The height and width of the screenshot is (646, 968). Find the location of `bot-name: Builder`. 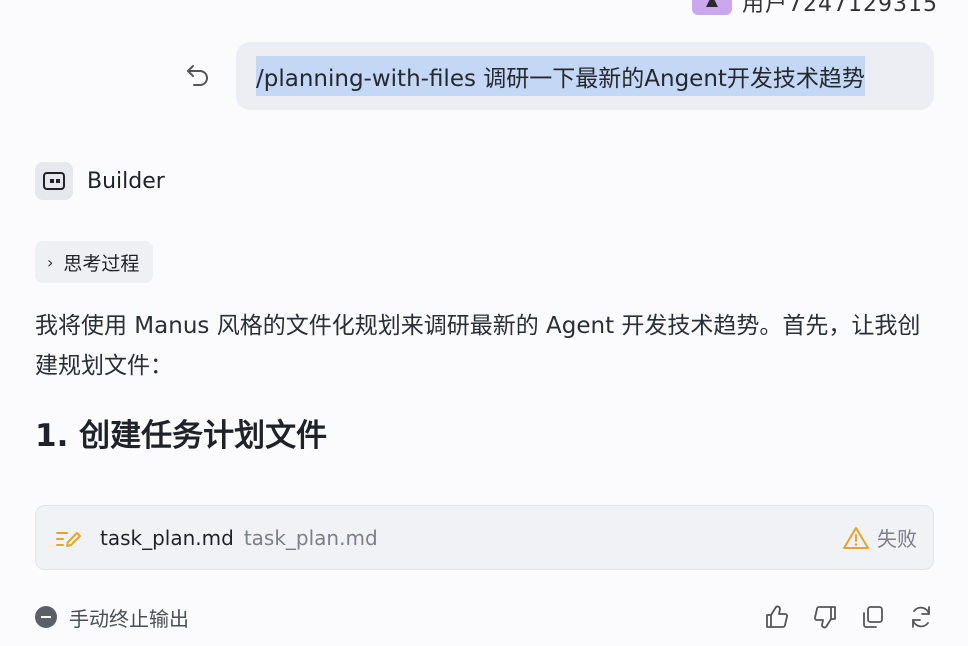

bot-name: Builder is located at coordinates (126, 181).